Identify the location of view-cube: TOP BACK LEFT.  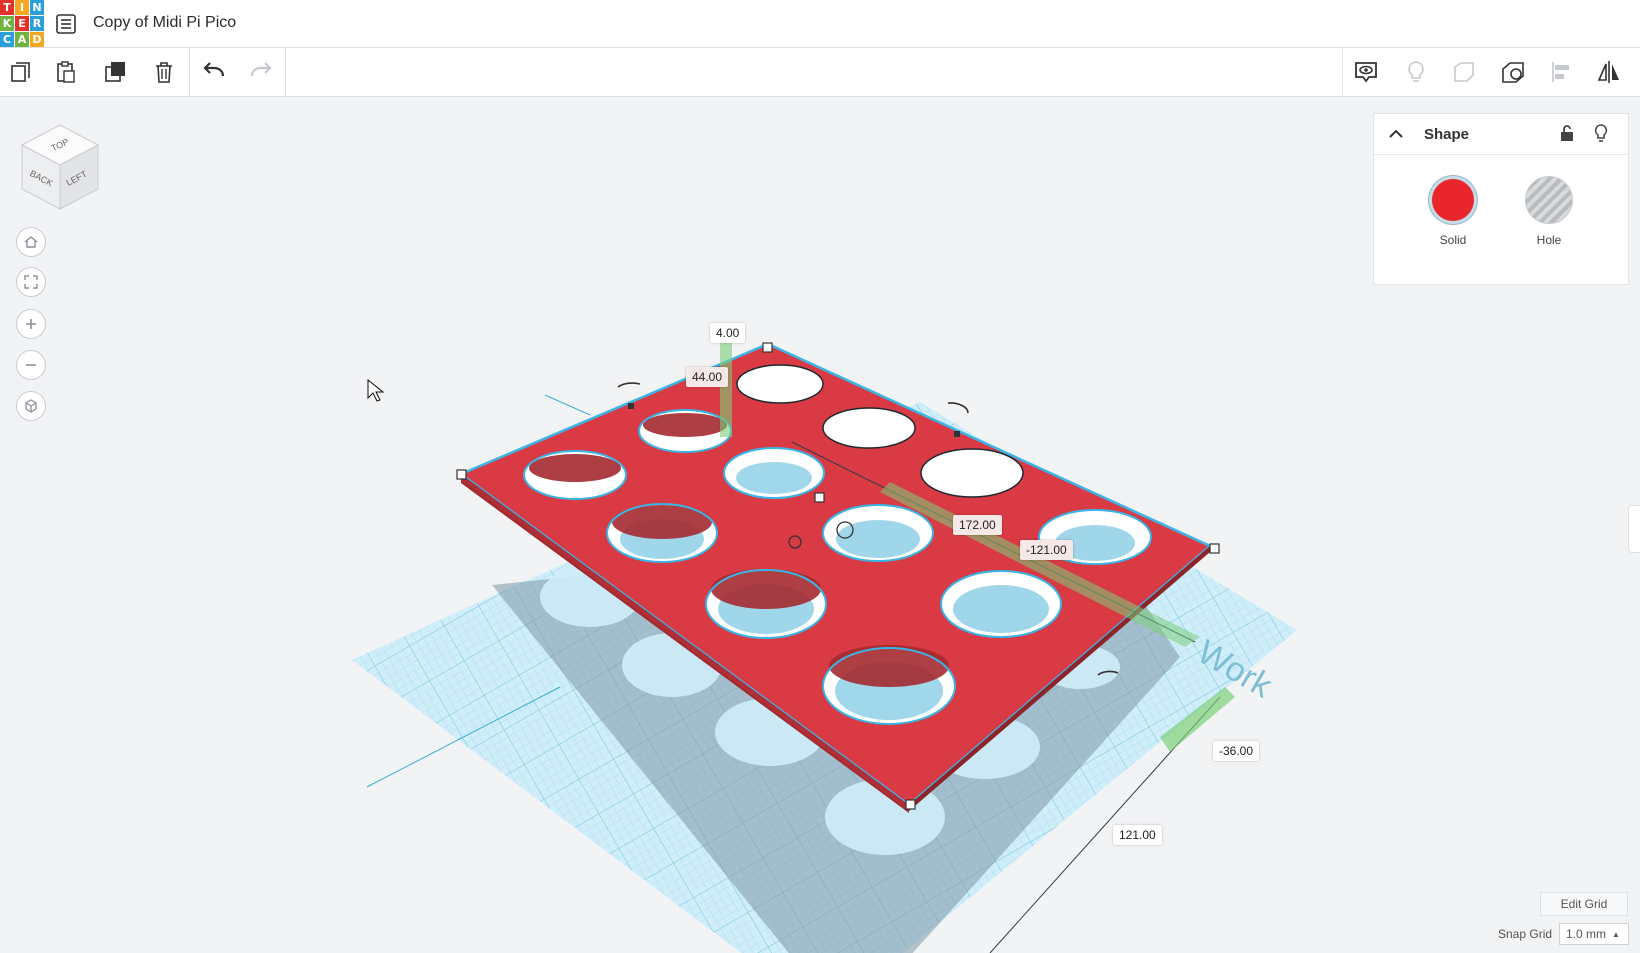
(60, 169).